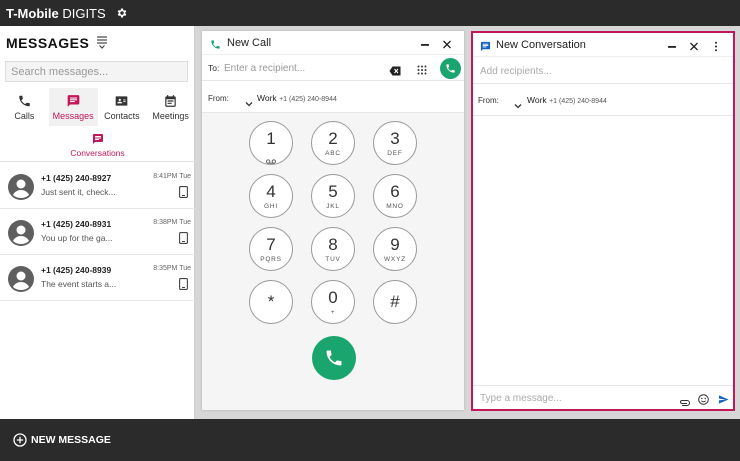 Image resolution: width=740 pixels, height=461 pixels. I want to click on brand-bold: T-Mobile, so click(32, 13).